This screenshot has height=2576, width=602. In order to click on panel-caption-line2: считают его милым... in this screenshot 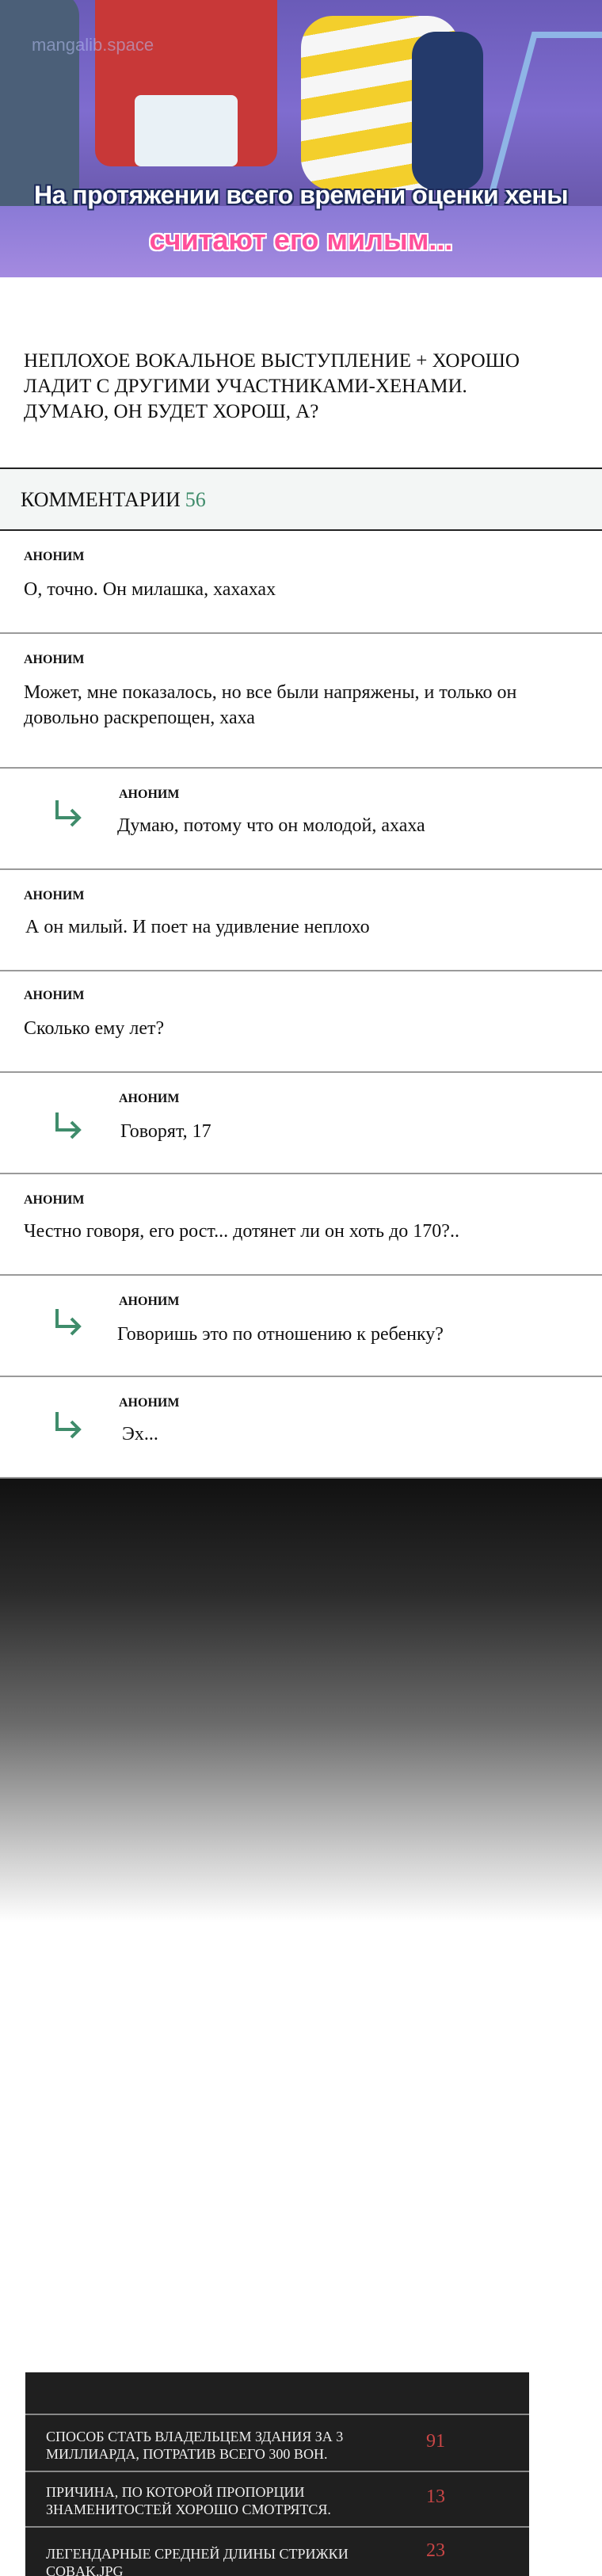, I will do `click(301, 239)`.